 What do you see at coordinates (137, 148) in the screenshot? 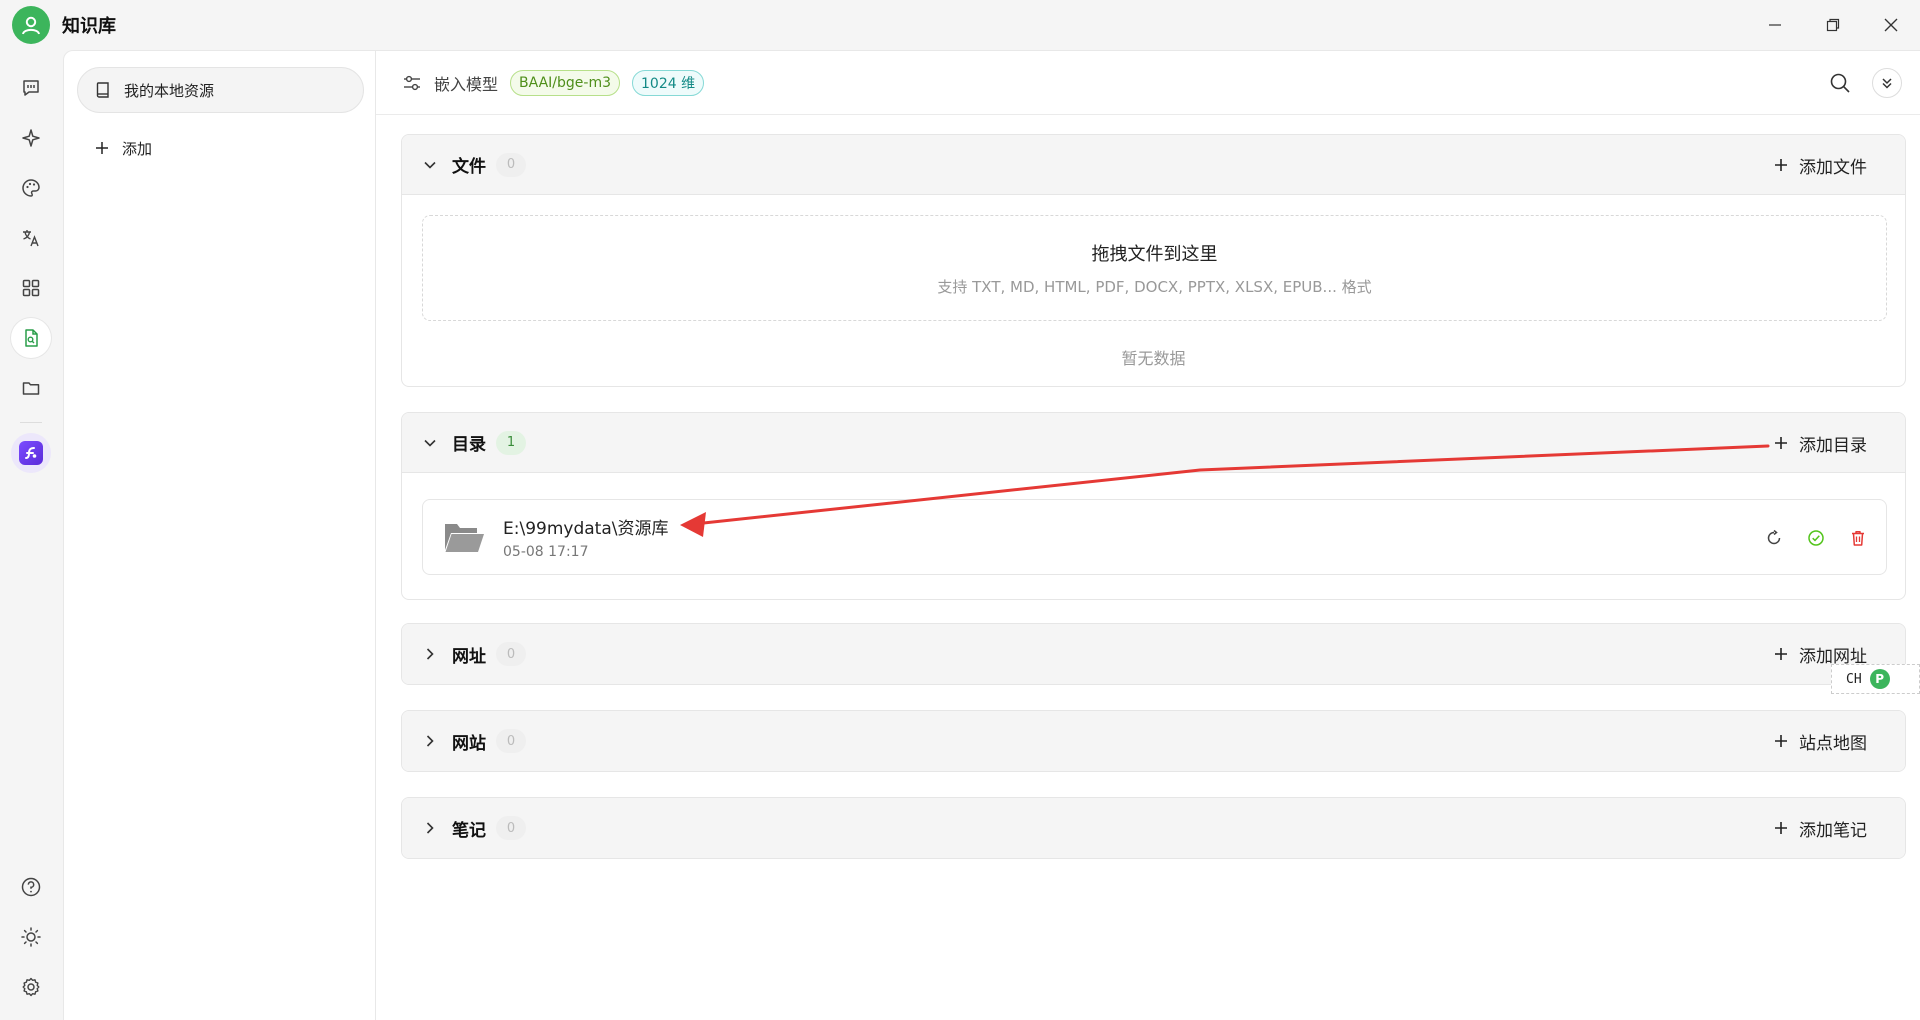
I see `add-knowledge-base-label: 添加` at bounding box center [137, 148].